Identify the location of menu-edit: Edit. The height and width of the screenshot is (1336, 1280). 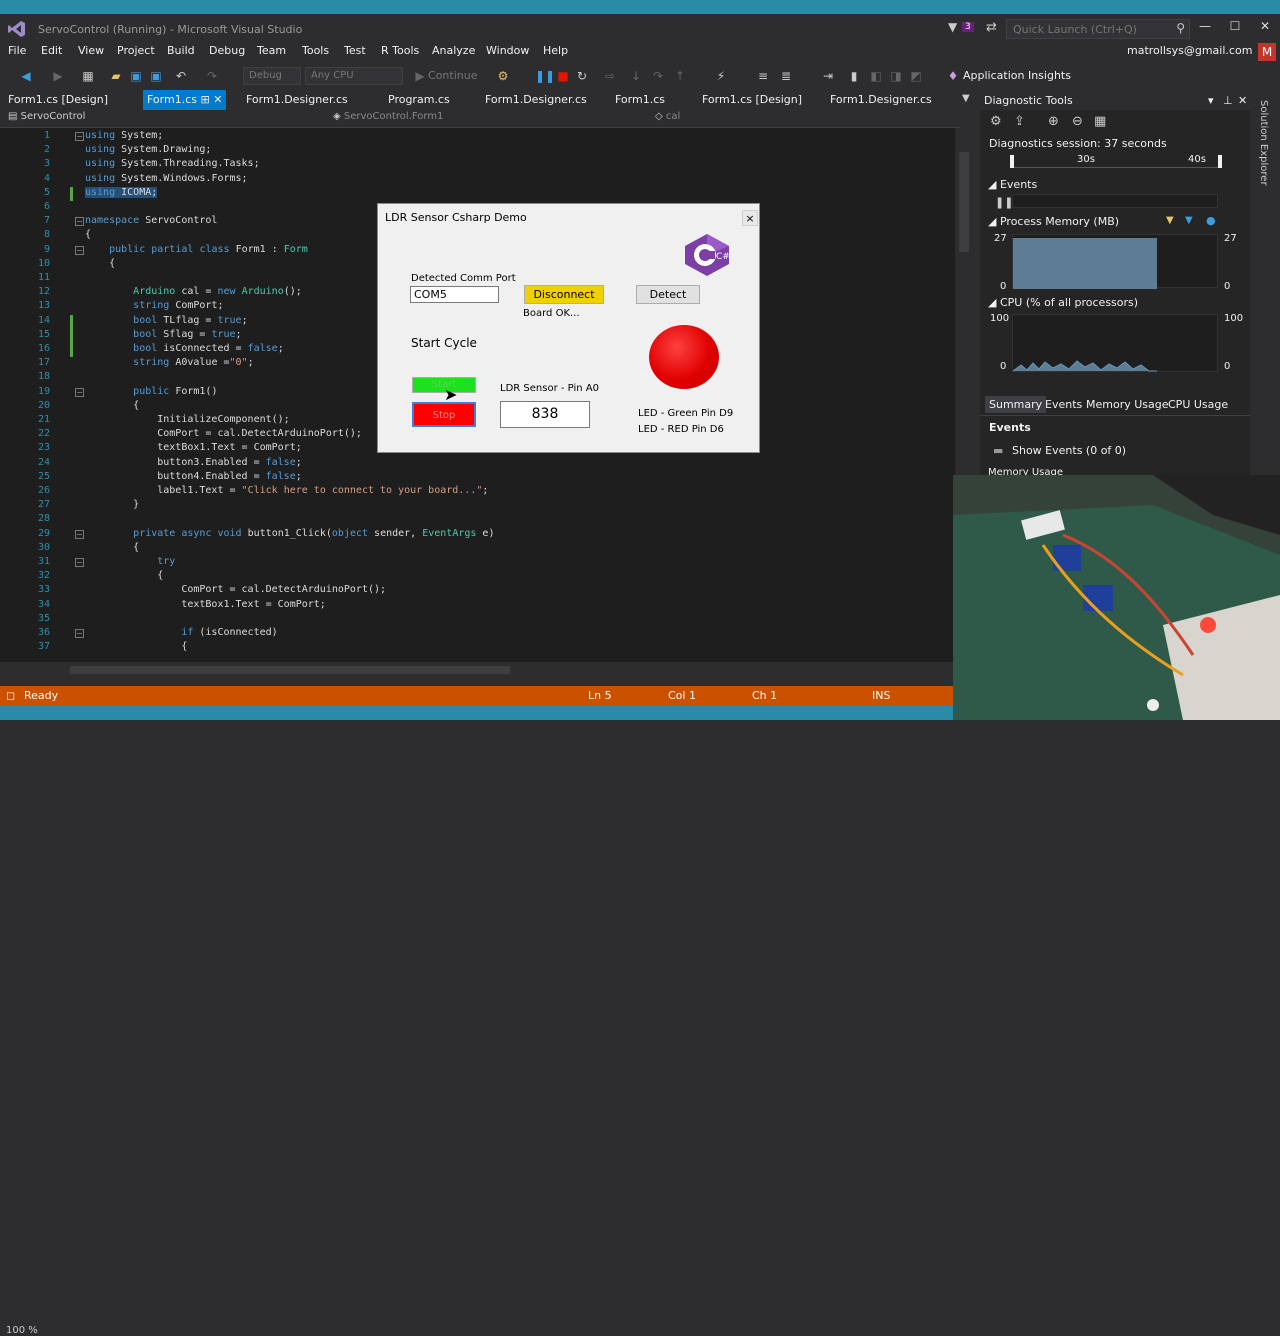
(51, 50).